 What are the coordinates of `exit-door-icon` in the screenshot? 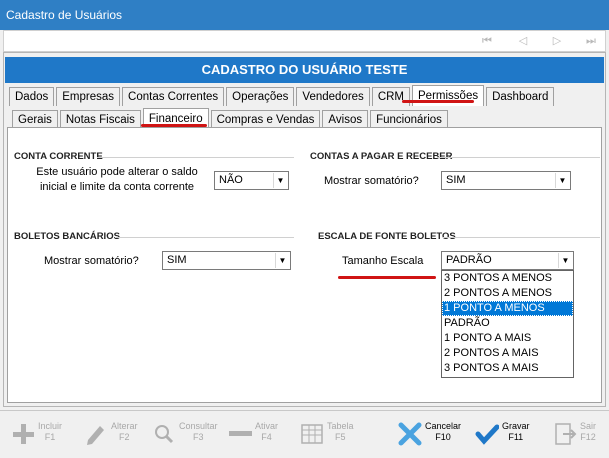 It's located at (565, 434).